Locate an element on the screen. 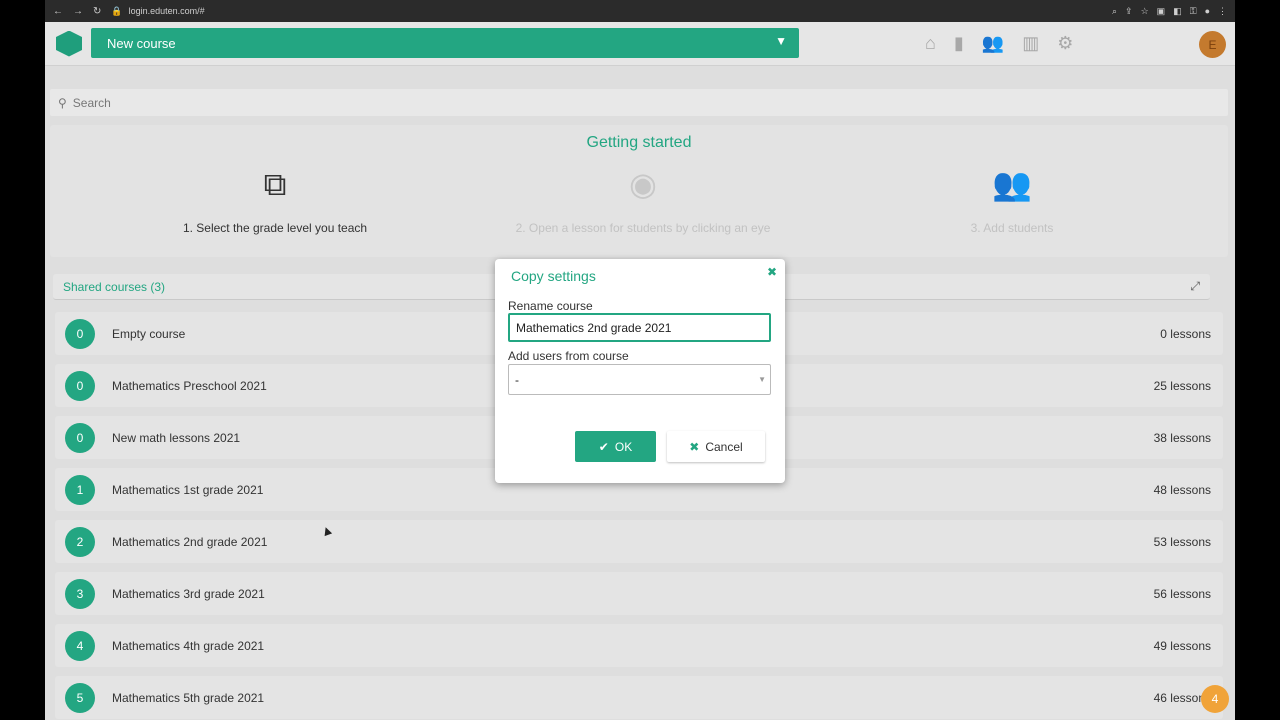  top-navbar: New course ▼ ⌂ ▮ 👥 ▥ ⚙ E is located at coordinates (640, 44).